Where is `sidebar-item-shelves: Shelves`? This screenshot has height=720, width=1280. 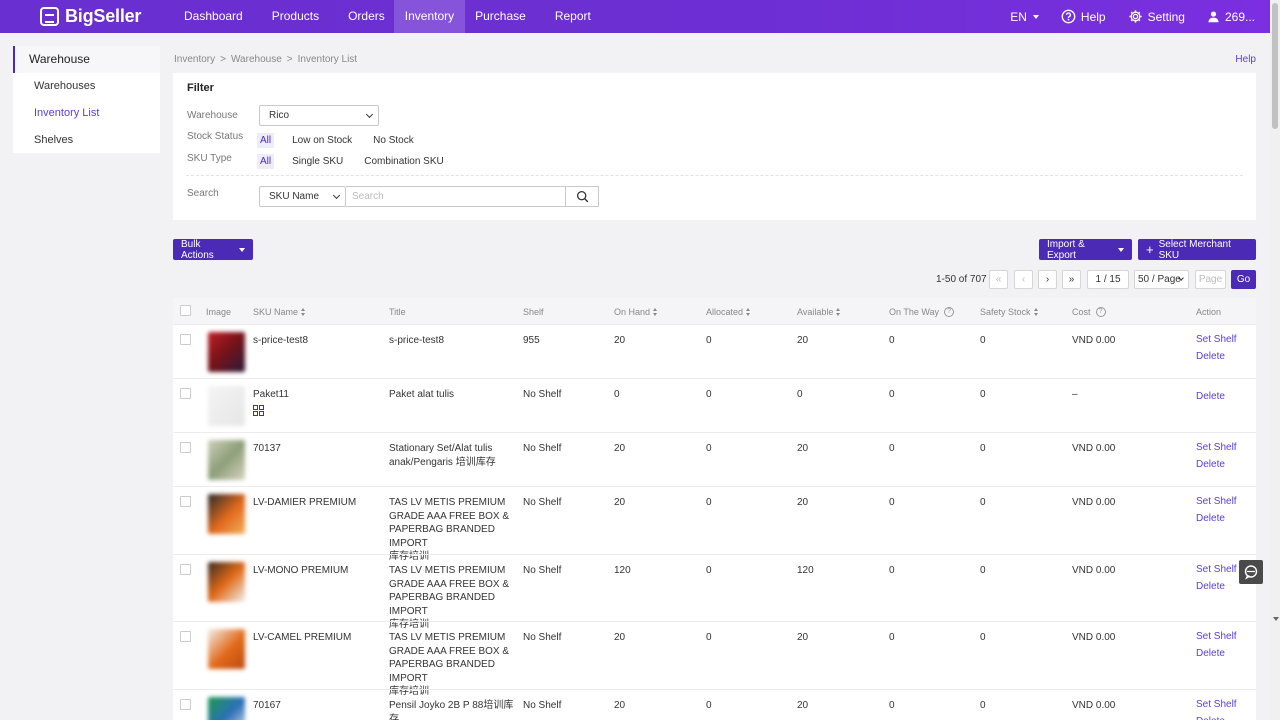 sidebar-item-shelves: Shelves is located at coordinates (86, 140).